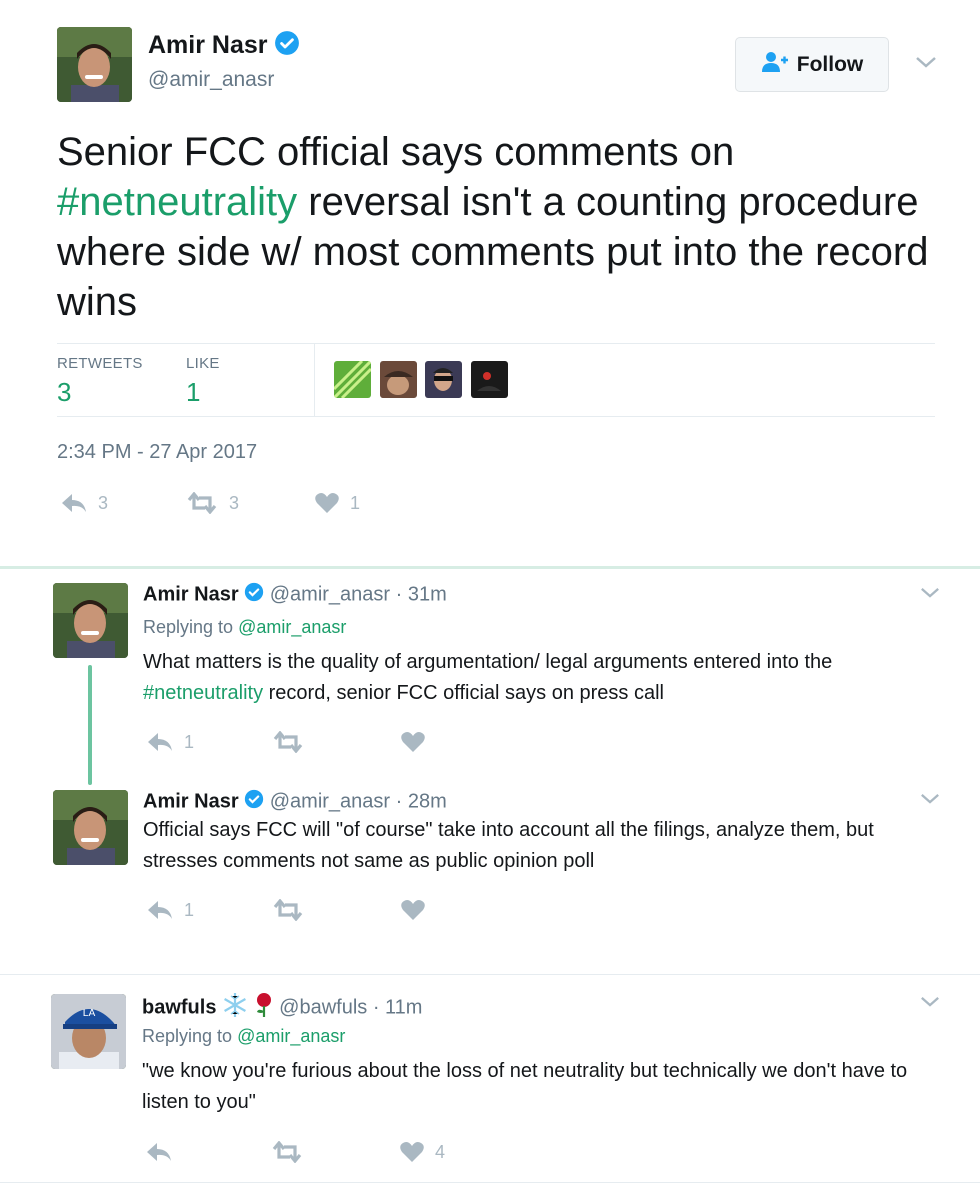  I want to click on snowflake-icon, so click(235, 1008).